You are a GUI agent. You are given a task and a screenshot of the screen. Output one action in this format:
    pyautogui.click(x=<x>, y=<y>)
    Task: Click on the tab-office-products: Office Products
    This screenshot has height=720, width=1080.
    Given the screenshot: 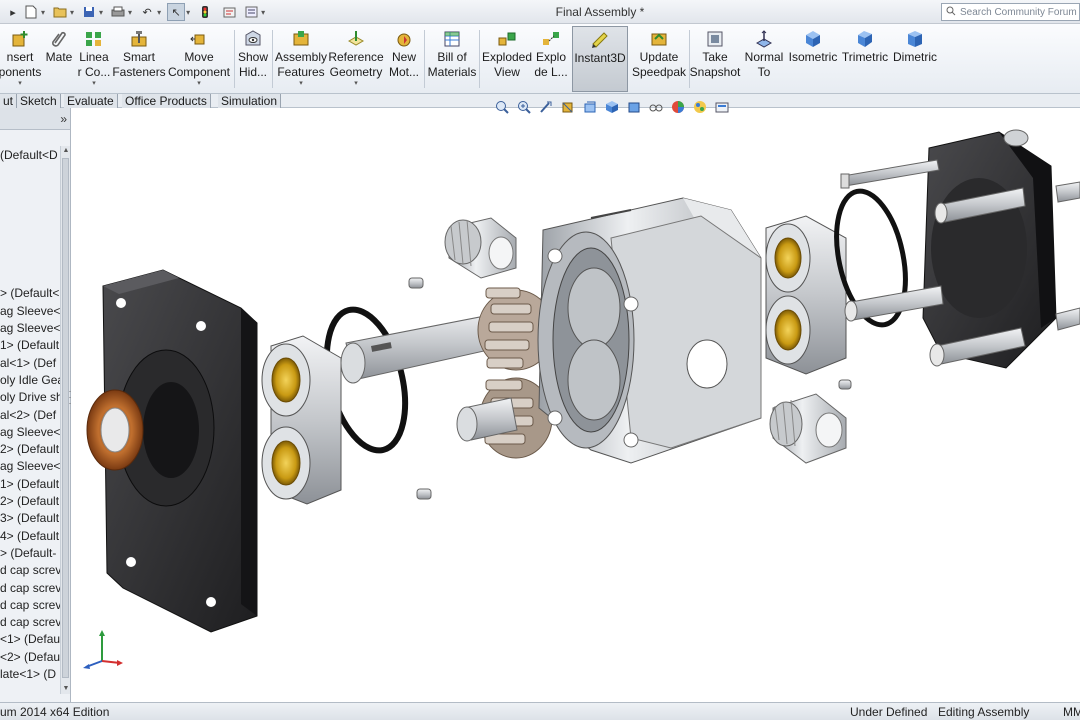 What is the action you would take?
    pyautogui.click(x=166, y=101)
    